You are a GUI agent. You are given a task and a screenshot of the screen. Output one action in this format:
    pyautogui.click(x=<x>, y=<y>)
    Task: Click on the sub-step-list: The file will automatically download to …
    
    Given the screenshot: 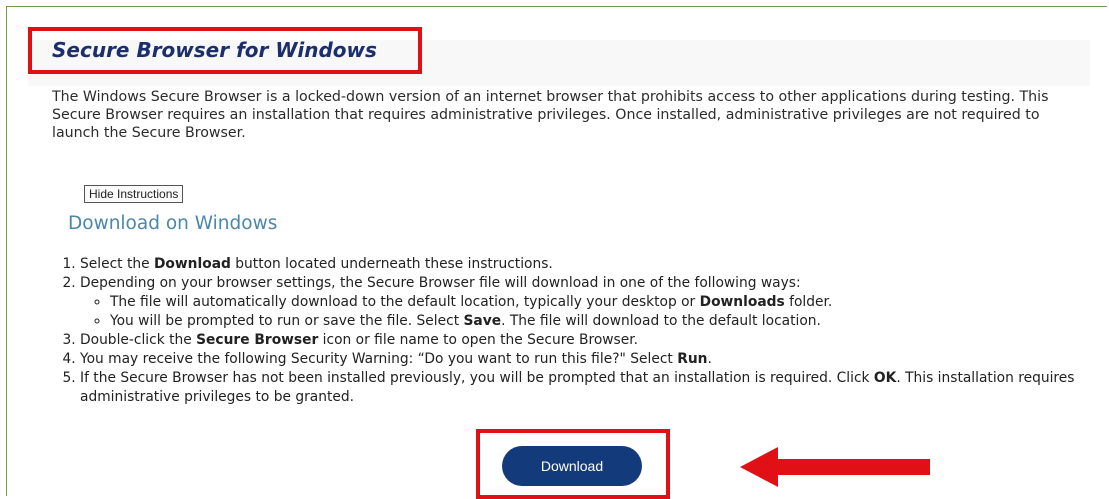 What is the action you would take?
    pyautogui.click(x=590, y=312)
    